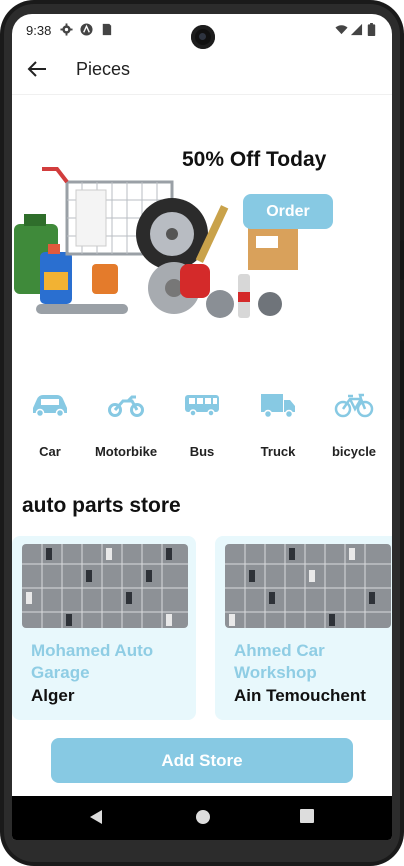 This screenshot has width=404, height=866. Describe the element at coordinates (300, 695) in the screenshot. I see `store-city: Ain Temouchent` at that location.